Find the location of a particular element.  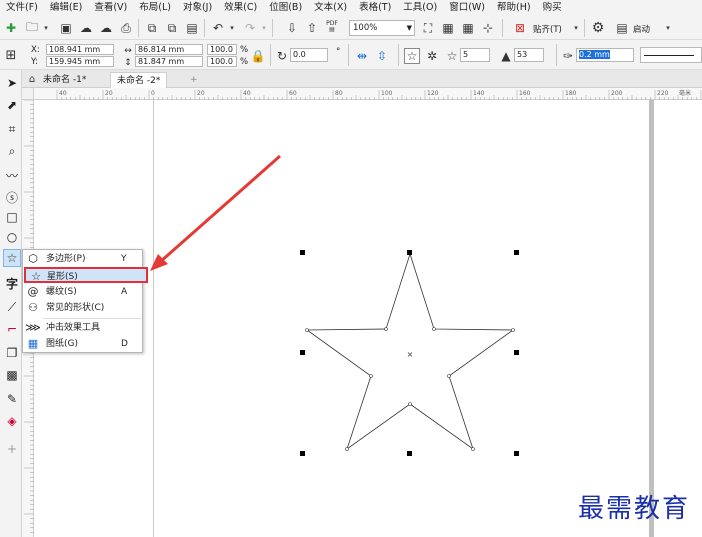

flyout-item-common-shapes: ⚇ 常见的形状(C) is located at coordinates (82, 308).